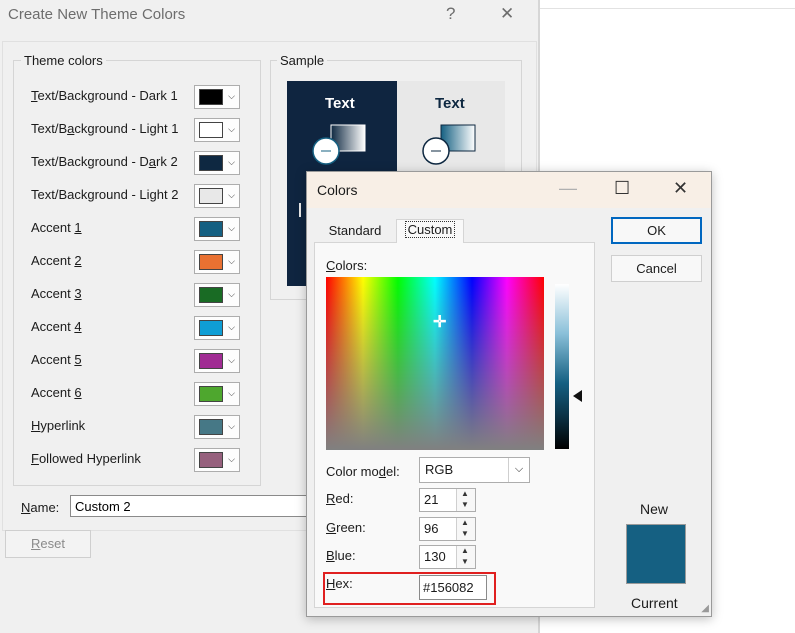 This screenshot has width=795, height=633. Describe the element at coordinates (104, 161) in the screenshot. I see `theme-color-label: Text/Background - Dark 2` at that location.